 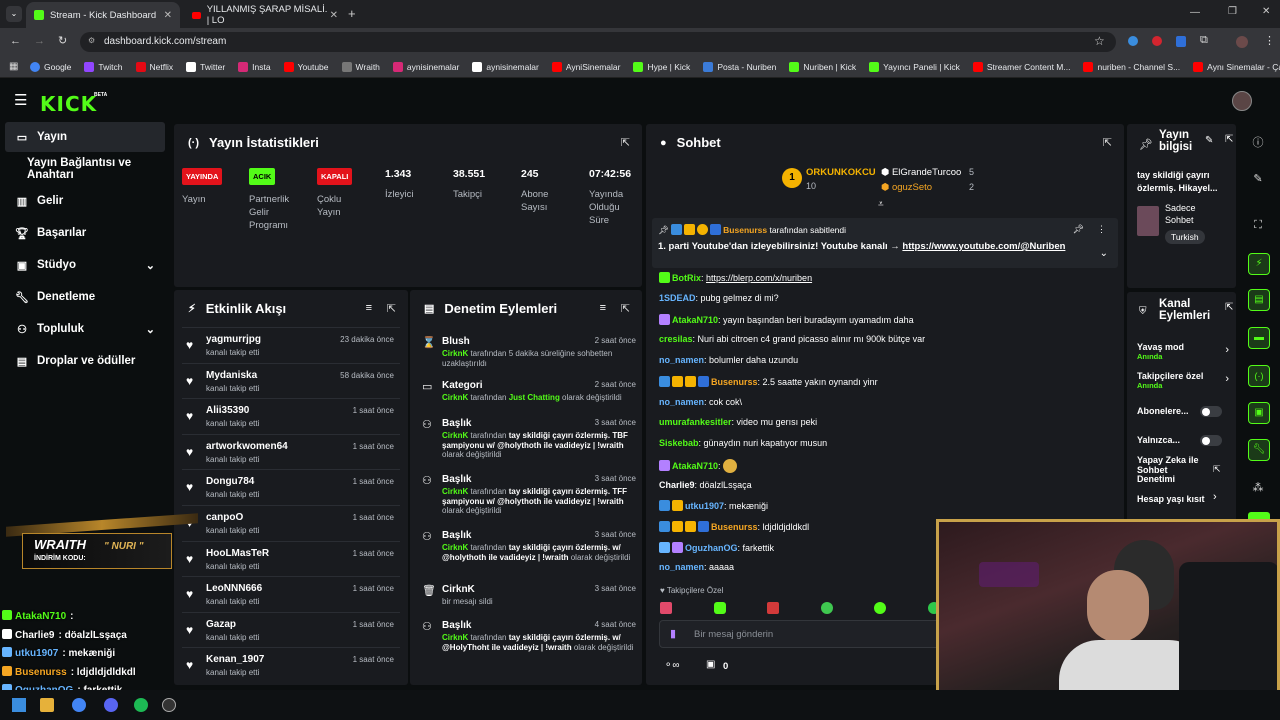 What do you see at coordinates (710, 664) in the screenshot?
I see `gift-icon: ▣` at bounding box center [710, 664].